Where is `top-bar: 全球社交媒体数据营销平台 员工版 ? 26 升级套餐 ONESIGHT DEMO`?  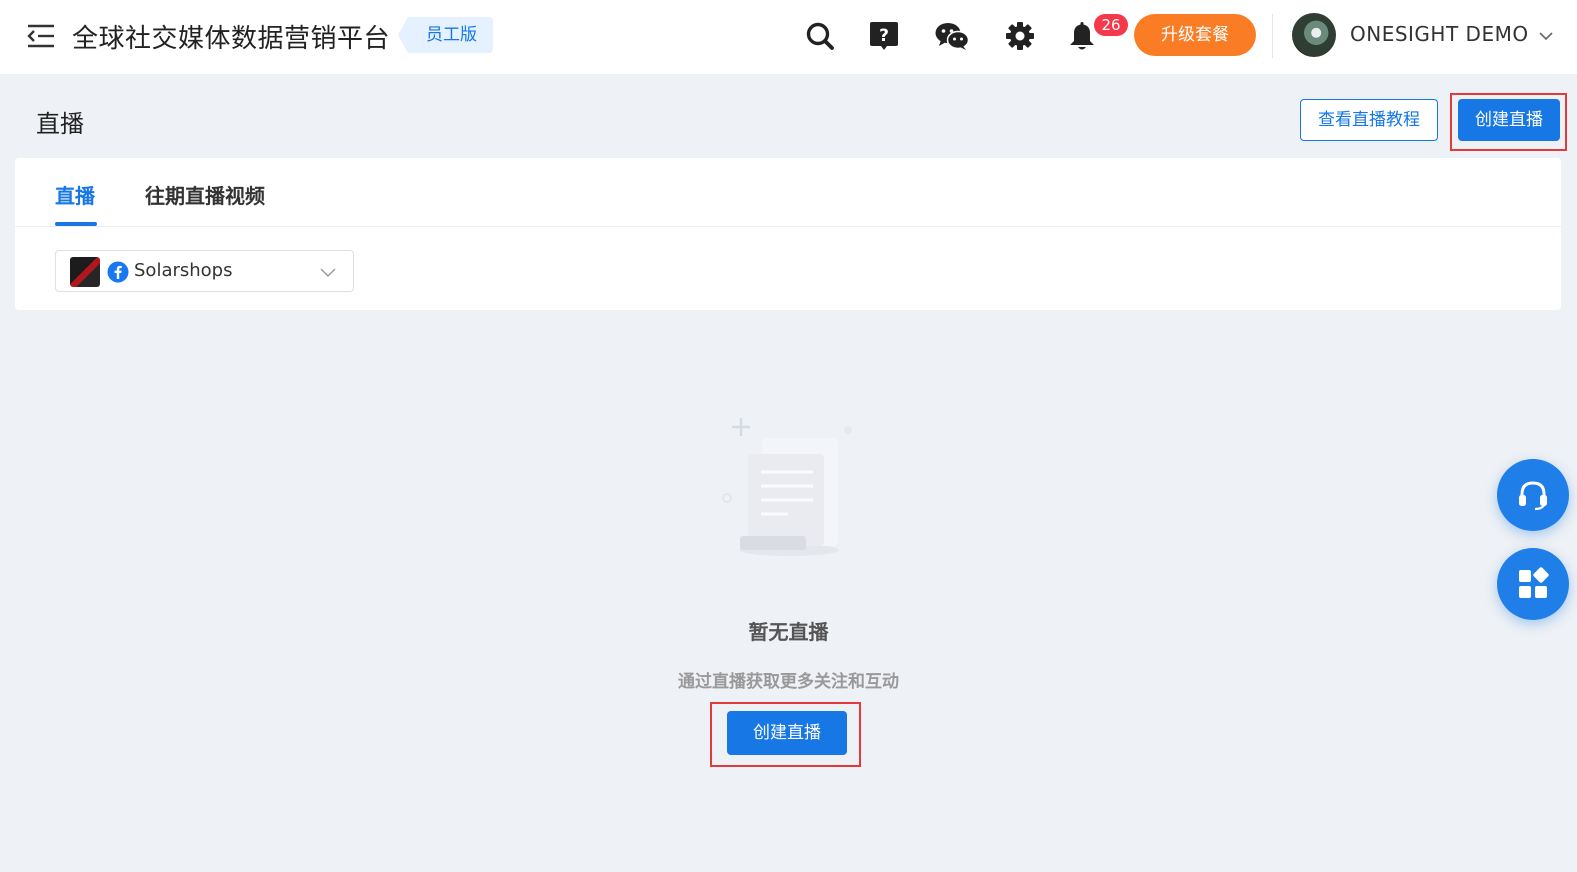 top-bar: 全球社交媒体数据营销平台 员工版 ? 26 升级套餐 ONESIGHT DEMO is located at coordinates (788, 37).